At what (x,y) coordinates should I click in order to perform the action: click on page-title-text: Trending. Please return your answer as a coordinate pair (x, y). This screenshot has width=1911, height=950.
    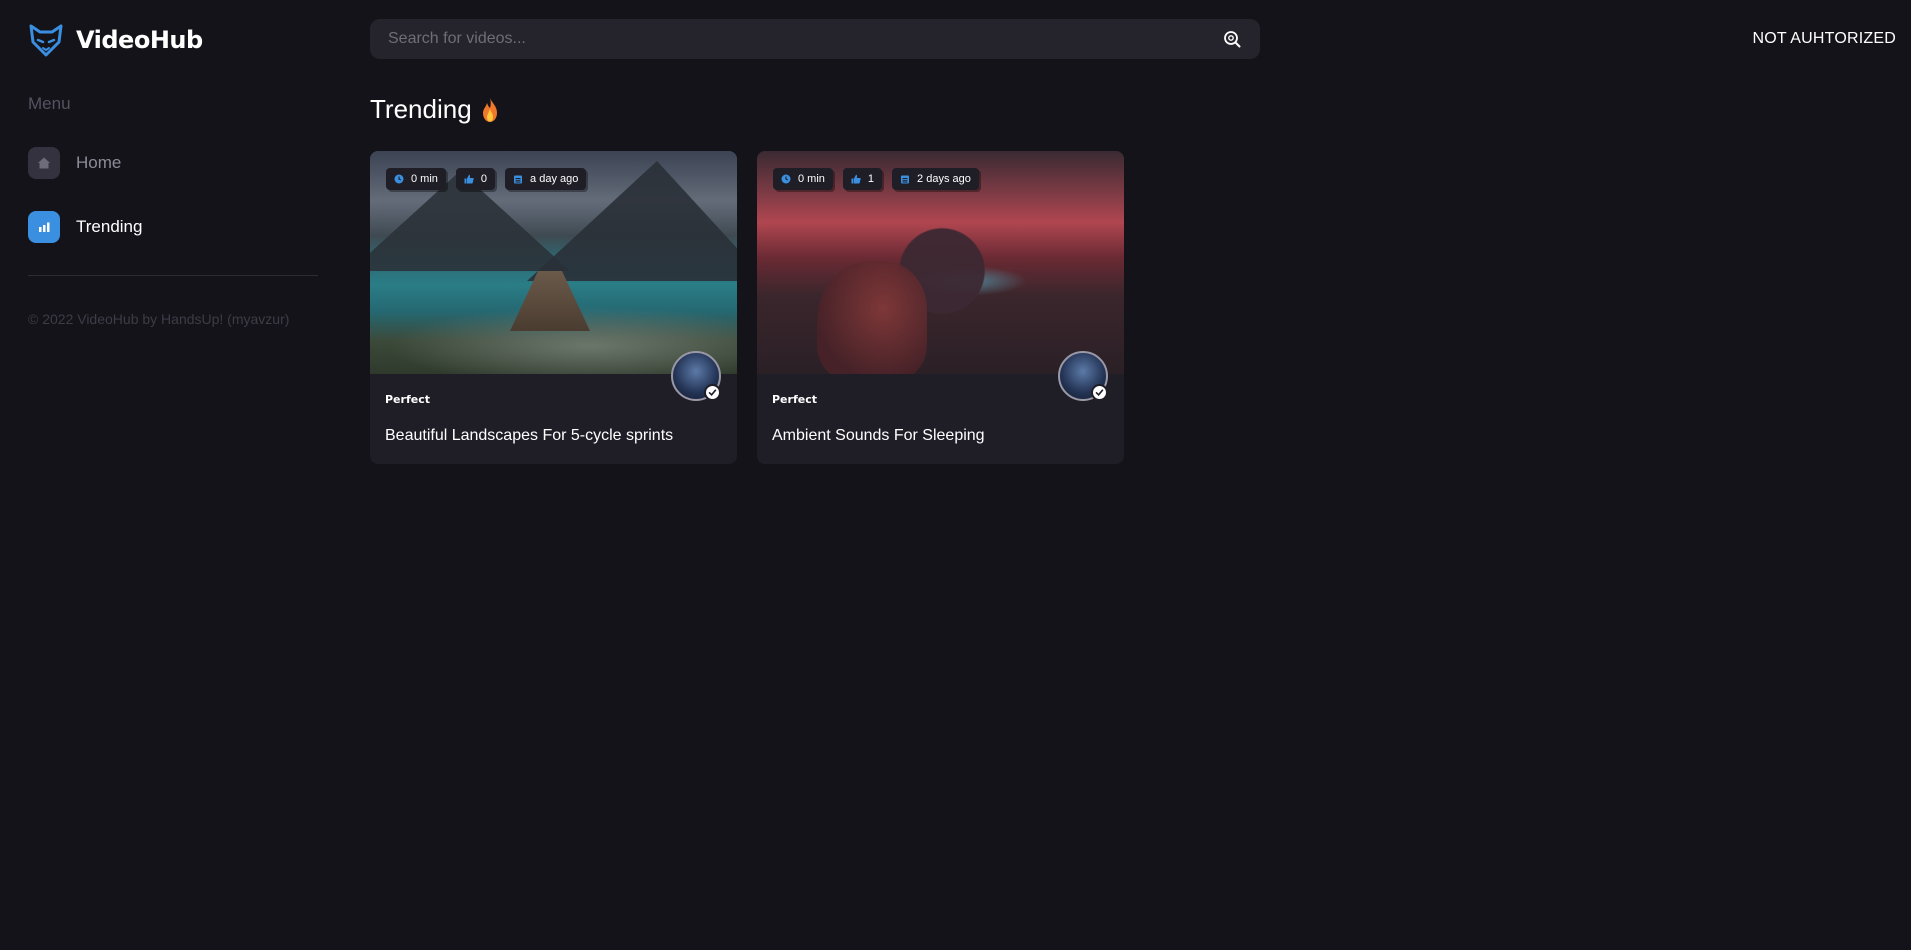
    Looking at the image, I should click on (421, 109).